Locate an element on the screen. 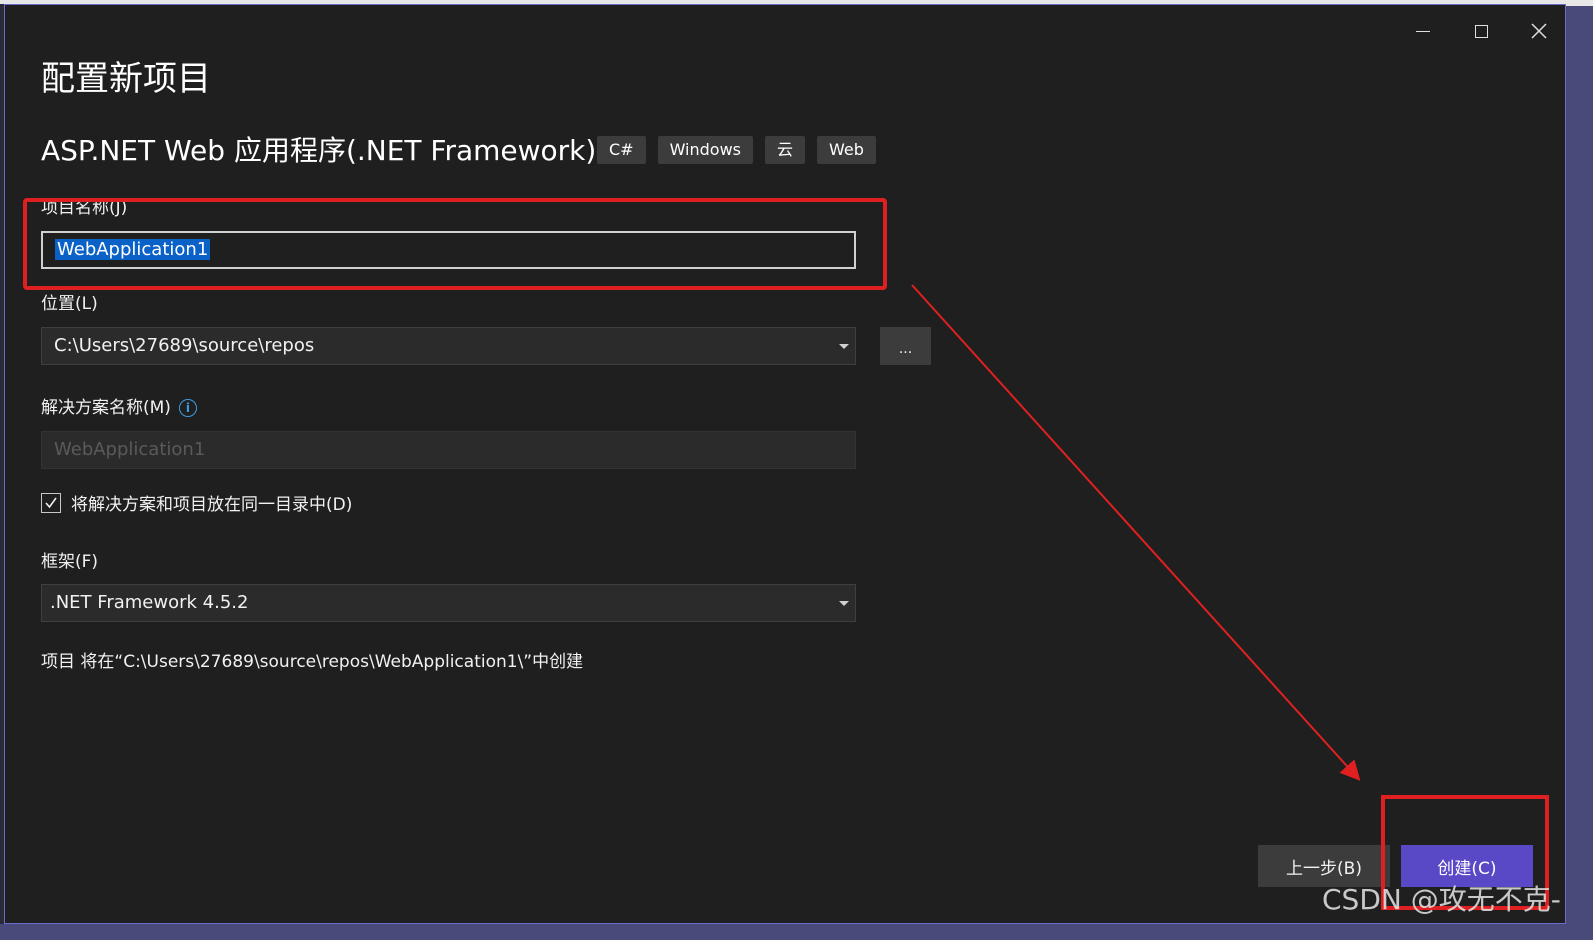 The image size is (1593, 940). watermark: CSDN @攻无不克- is located at coordinates (1441, 899).